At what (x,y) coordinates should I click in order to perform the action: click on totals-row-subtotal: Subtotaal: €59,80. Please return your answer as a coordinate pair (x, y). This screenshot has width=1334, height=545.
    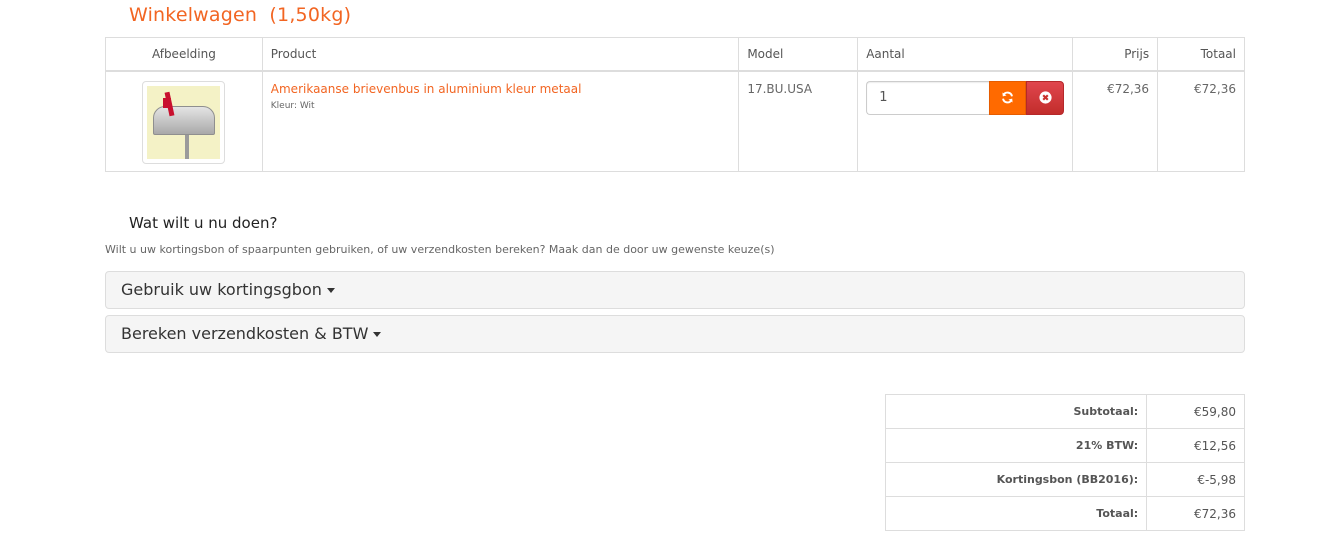
    Looking at the image, I should click on (1064, 411).